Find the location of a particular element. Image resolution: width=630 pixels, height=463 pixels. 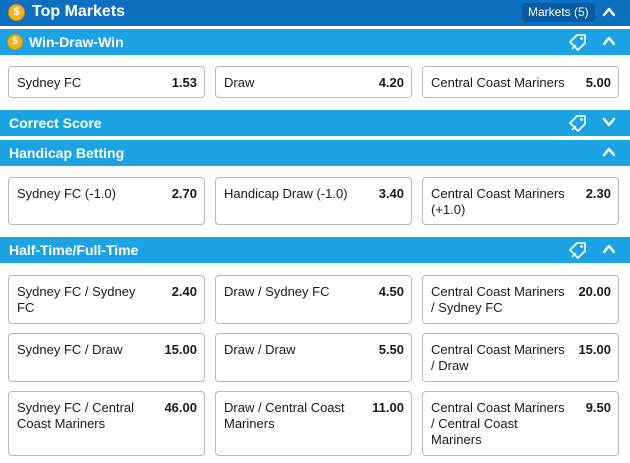

odds-price: 2.40 is located at coordinates (184, 291).